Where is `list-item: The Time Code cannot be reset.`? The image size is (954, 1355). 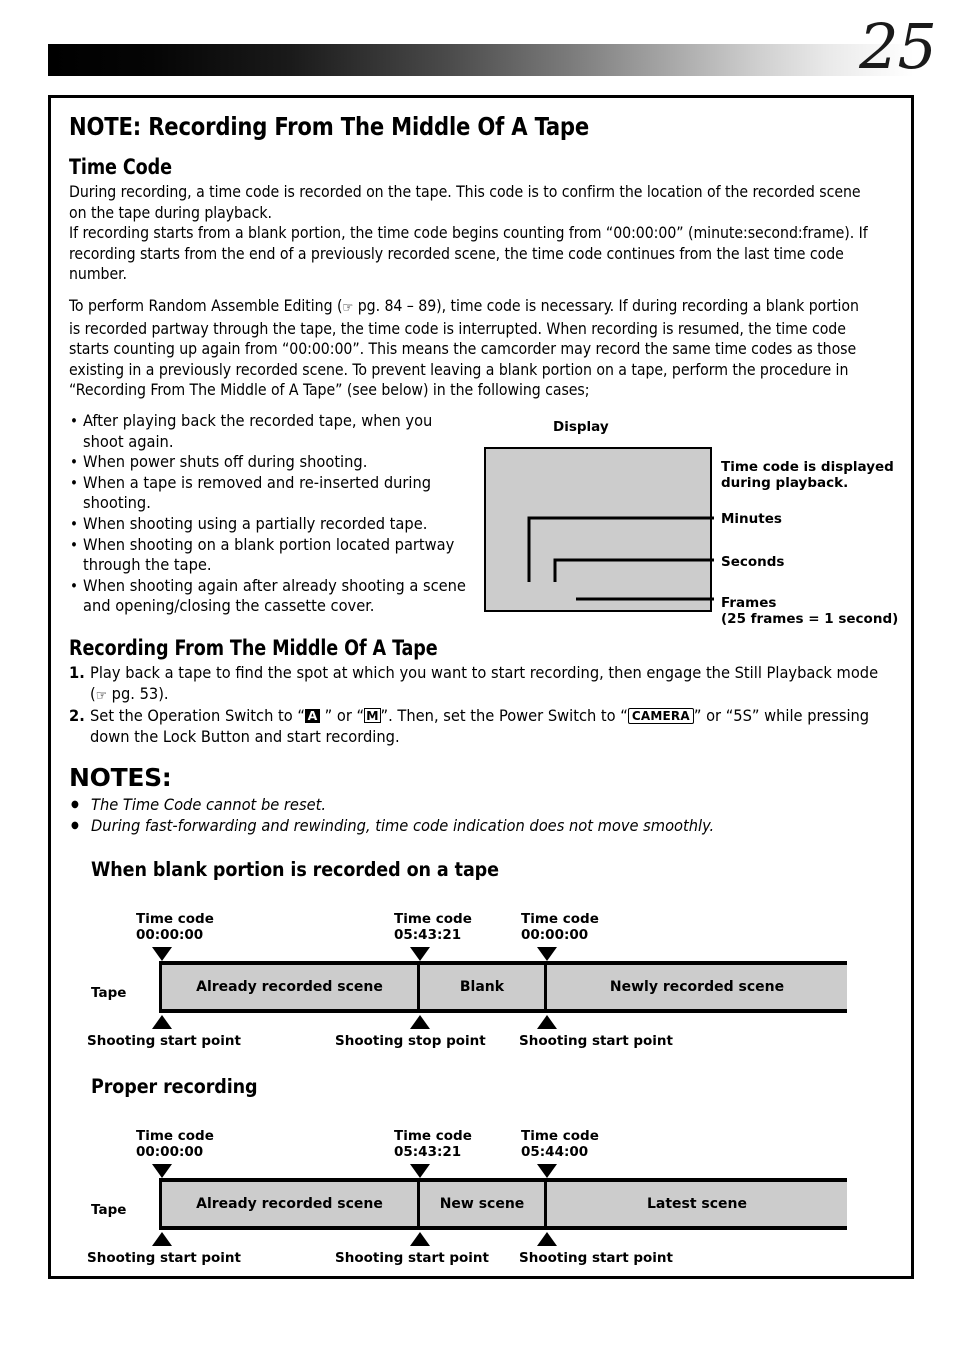 list-item: The Time Code cannot be reset. is located at coordinates (484, 804).